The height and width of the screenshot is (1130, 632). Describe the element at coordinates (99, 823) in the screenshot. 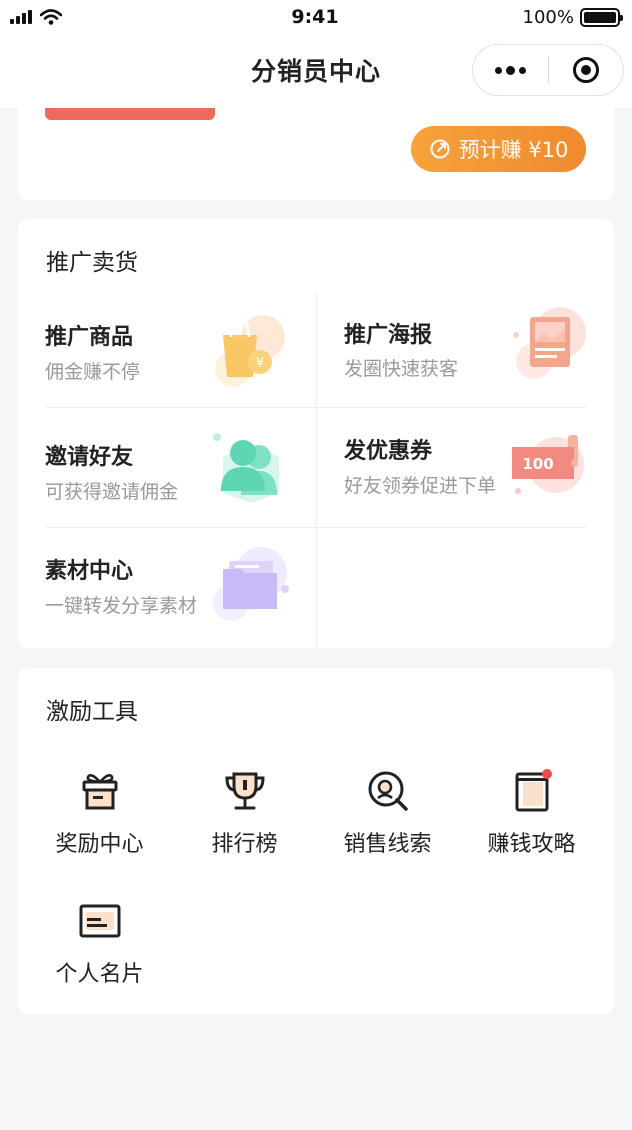

I see `rewards-center-button: 奖励中心` at that location.